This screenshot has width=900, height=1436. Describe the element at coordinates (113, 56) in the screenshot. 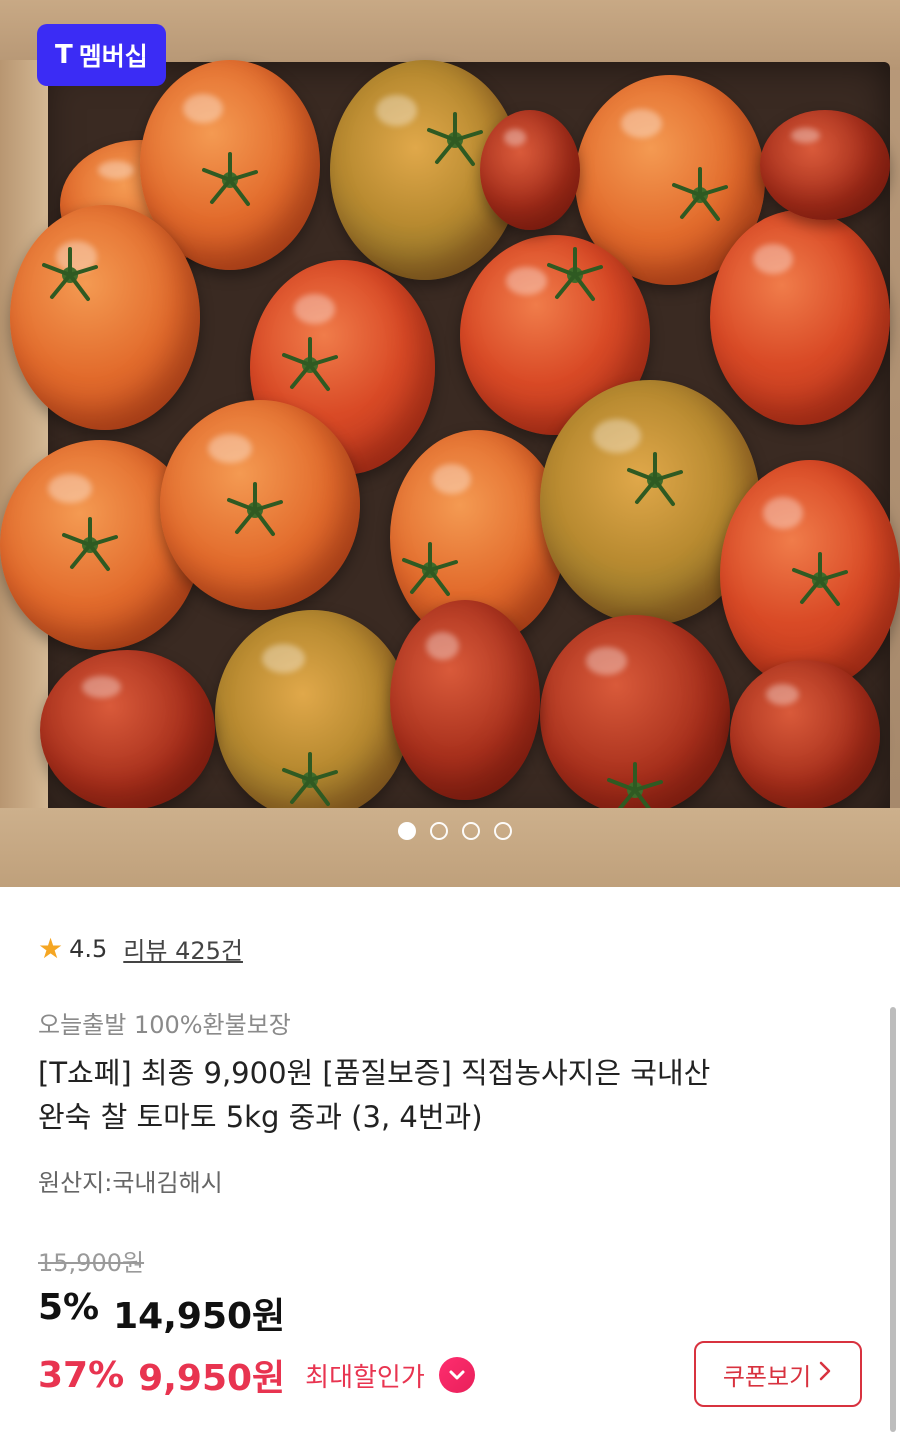

I see `membership-label: 멤버십` at that location.